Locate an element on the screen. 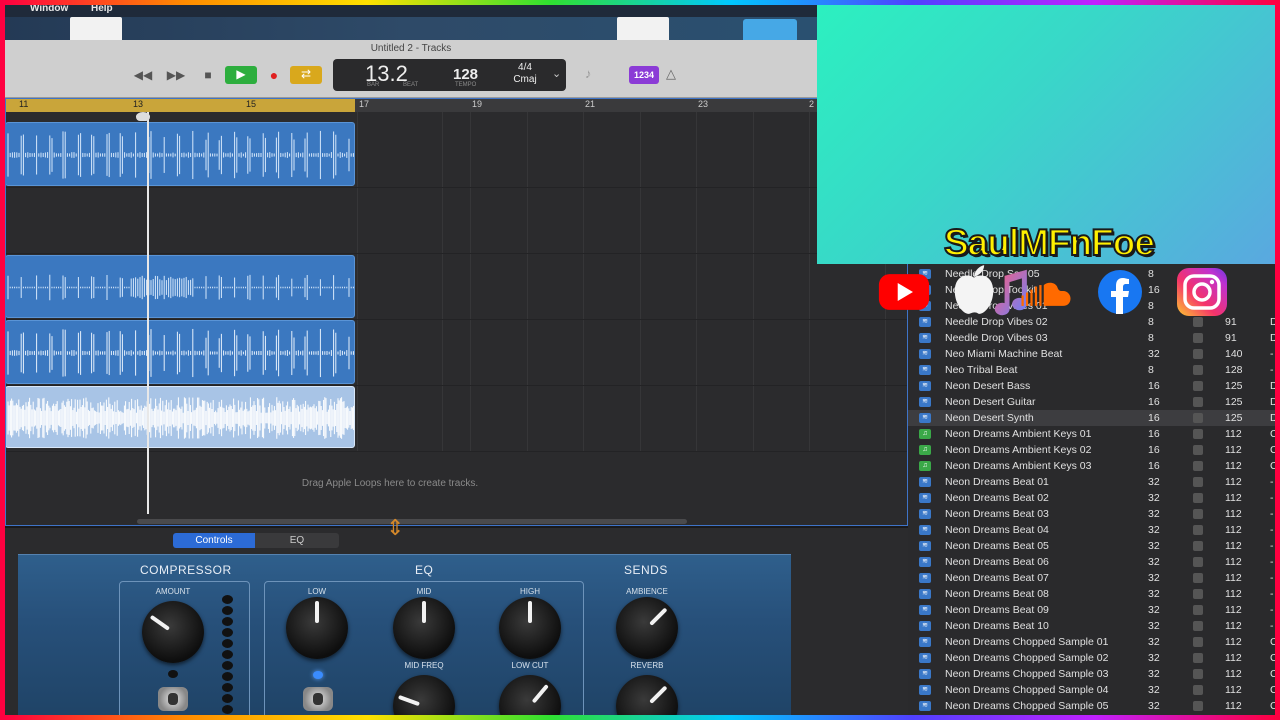  resize-handle-icon: ⇕ is located at coordinates (395, 528).